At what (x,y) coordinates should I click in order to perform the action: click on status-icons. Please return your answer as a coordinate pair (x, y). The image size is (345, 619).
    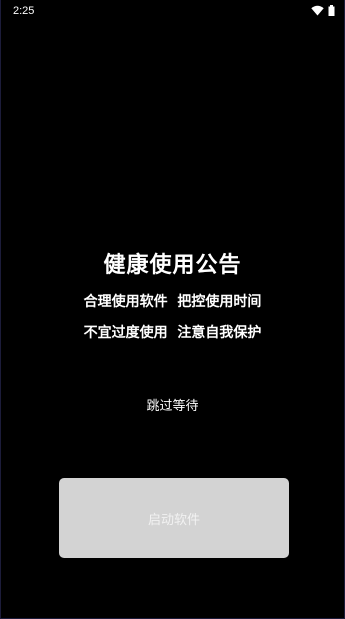
    Looking at the image, I should click on (323, 10).